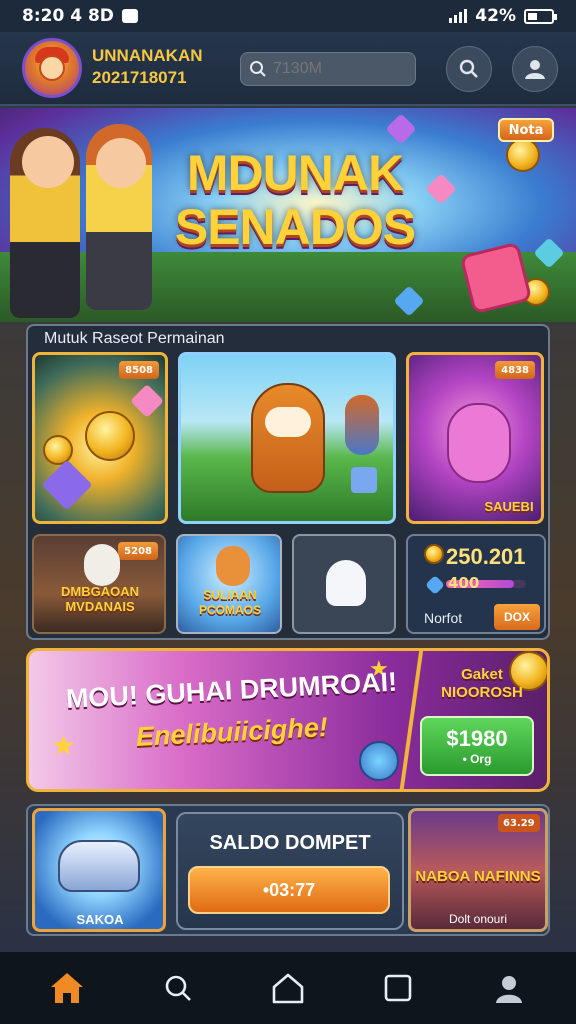  Describe the element at coordinates (48, 162) in the screenshot. I see `hero-character-girl-face` at that location.